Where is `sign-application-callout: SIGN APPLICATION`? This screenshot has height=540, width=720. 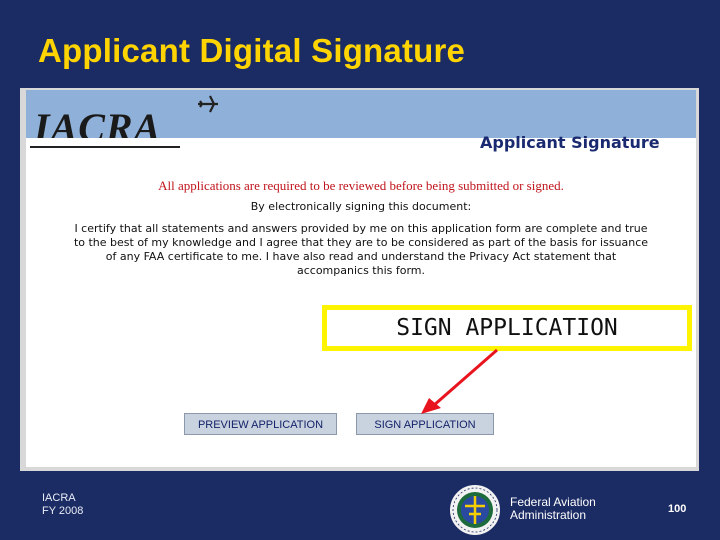 sign-application-callout: SIGN APPLICATION is located at coordinates (507, 328).